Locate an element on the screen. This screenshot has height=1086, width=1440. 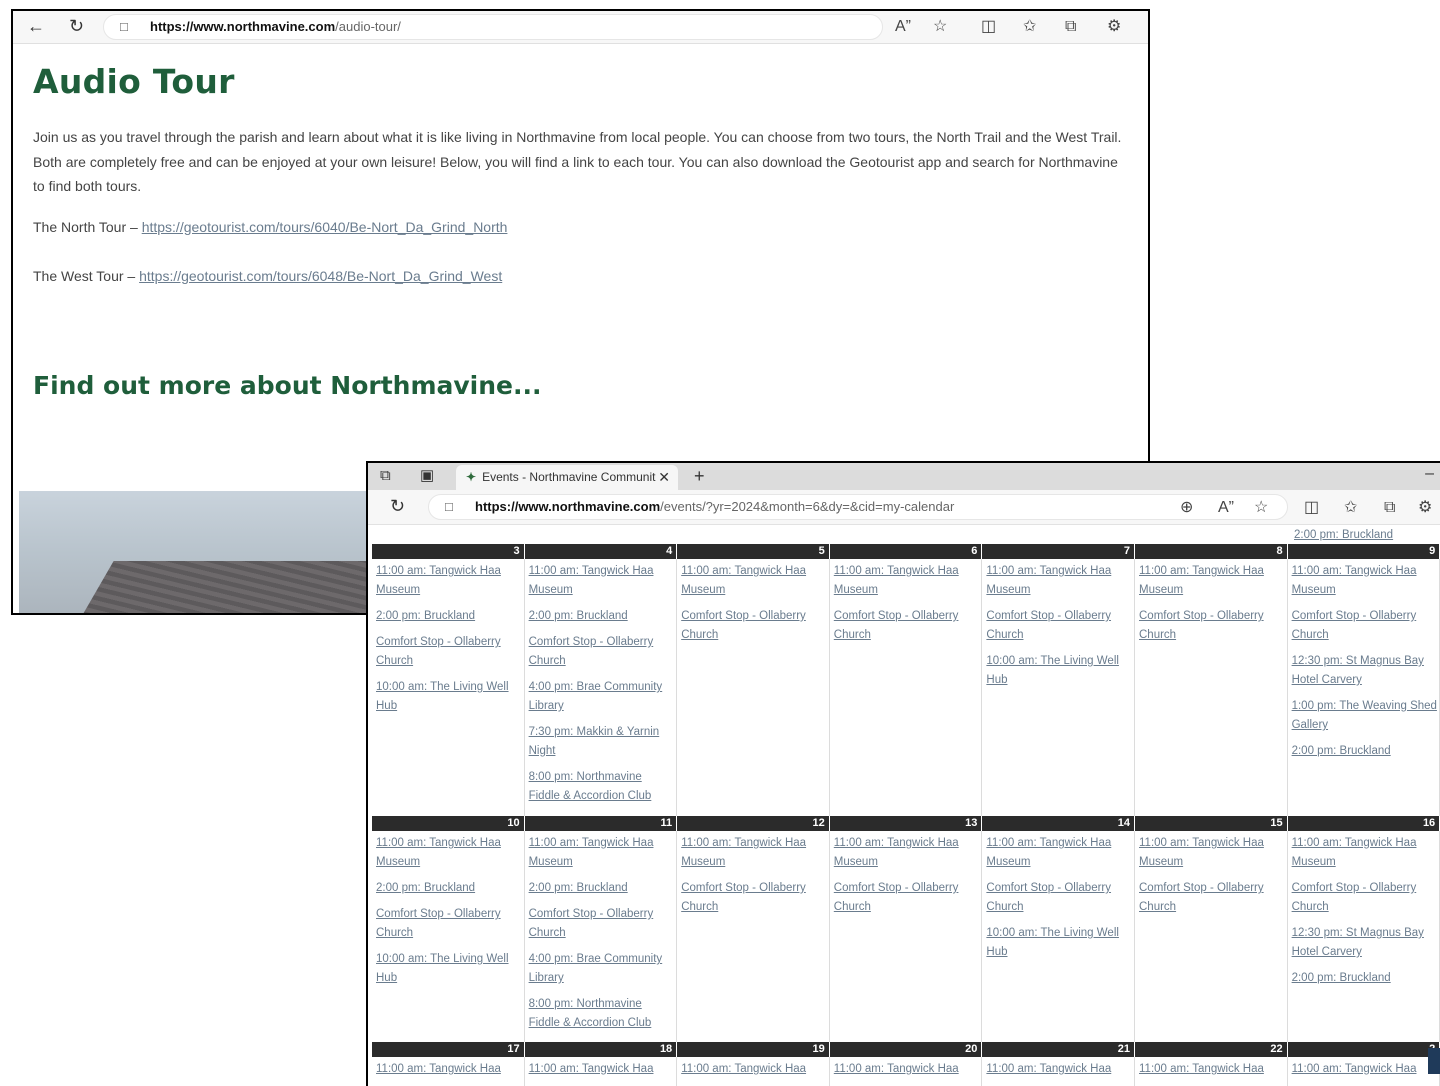
scroll-to-top-button is located at coordinates (1434, 1061).